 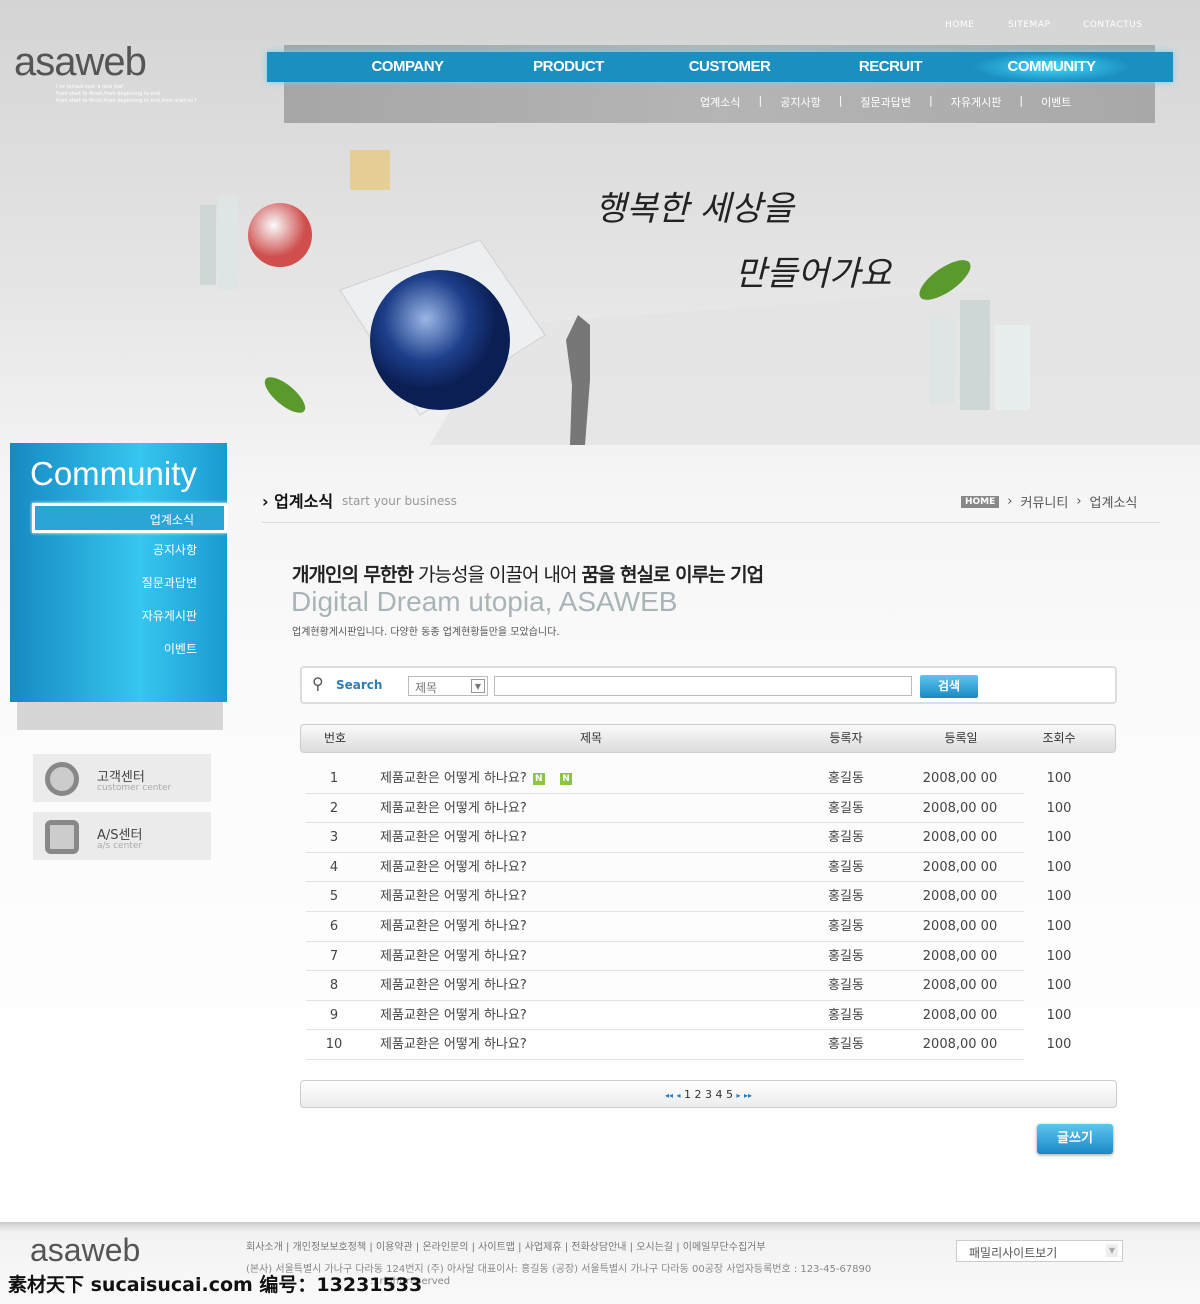 I want to click on cell-no: 7, so click(x=334, y=956).